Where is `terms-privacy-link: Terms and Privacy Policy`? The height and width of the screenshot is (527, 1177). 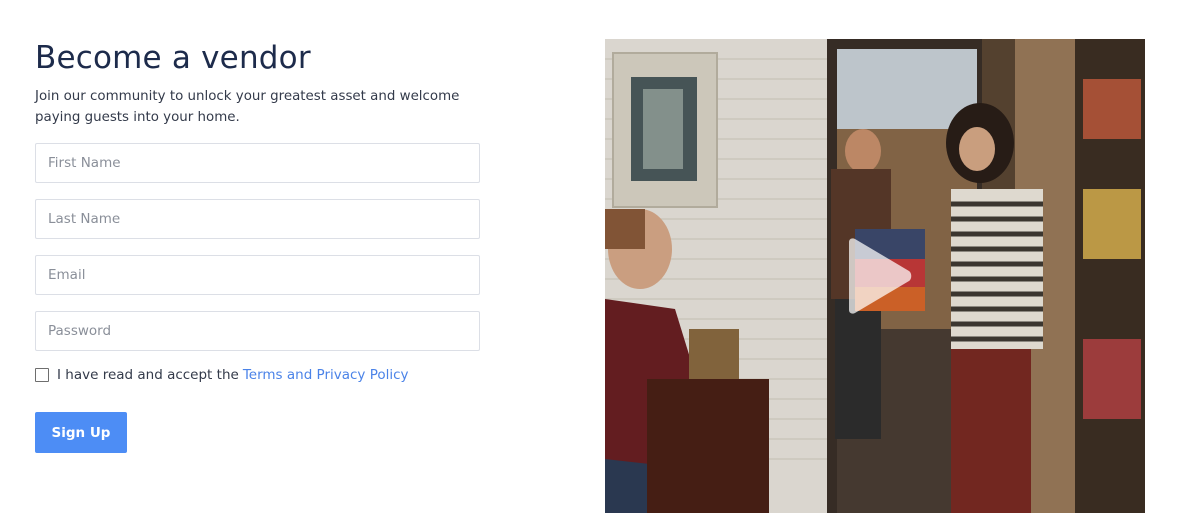 terms-privacy-link: Terms and Privacy Policy is located at coordinates (326, 375).